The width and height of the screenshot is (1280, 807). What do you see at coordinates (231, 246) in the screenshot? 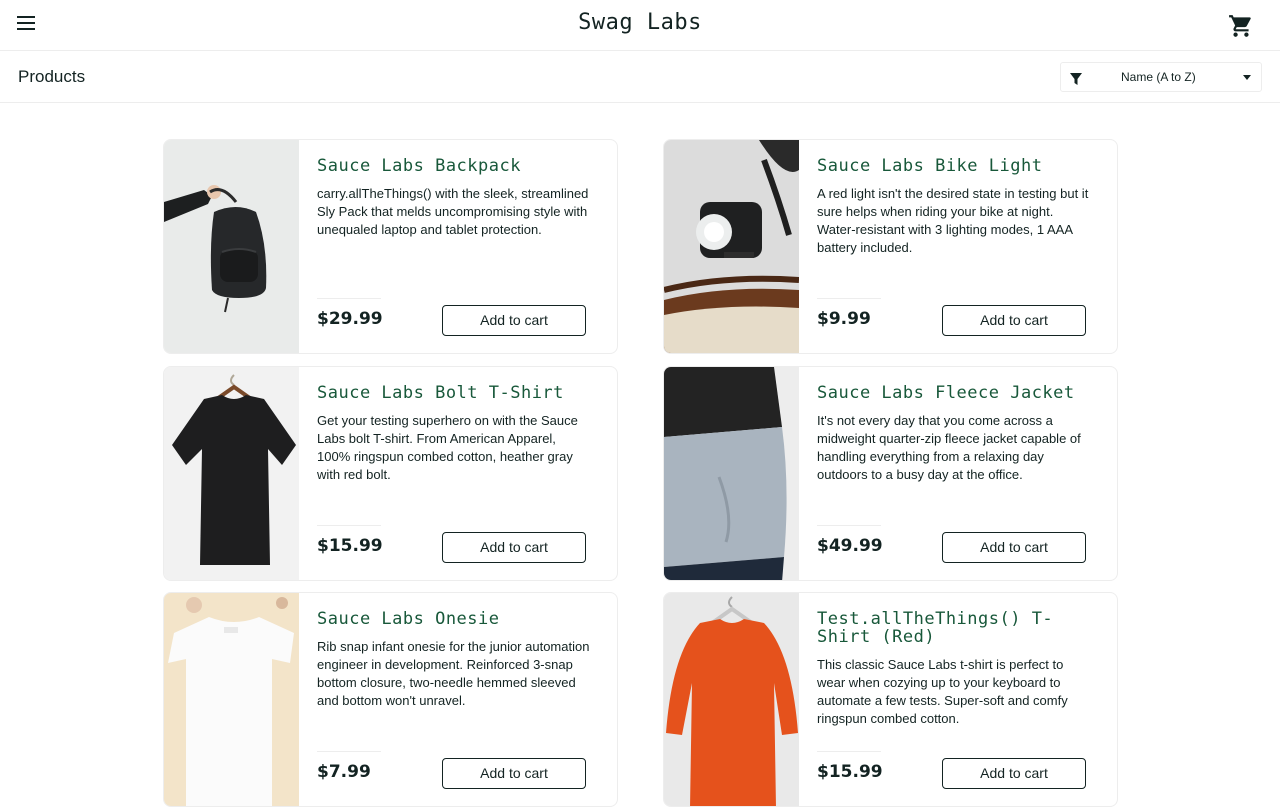
I see `backpack-image` at bounding box center [231, 246].